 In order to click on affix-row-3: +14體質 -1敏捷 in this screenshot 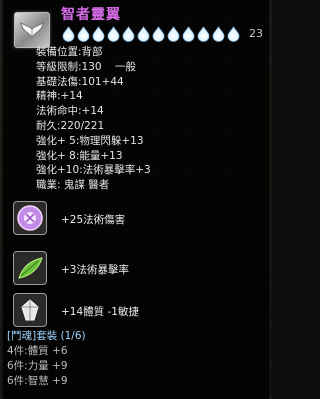, I will do `click(141, 310)`.